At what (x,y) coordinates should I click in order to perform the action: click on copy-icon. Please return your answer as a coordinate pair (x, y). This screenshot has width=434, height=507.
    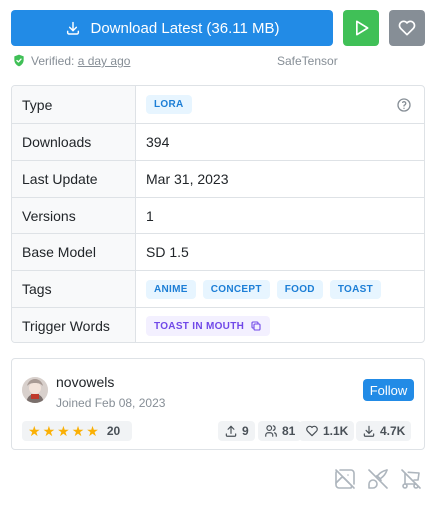
    Looking at the image, I should click on (256, 326).